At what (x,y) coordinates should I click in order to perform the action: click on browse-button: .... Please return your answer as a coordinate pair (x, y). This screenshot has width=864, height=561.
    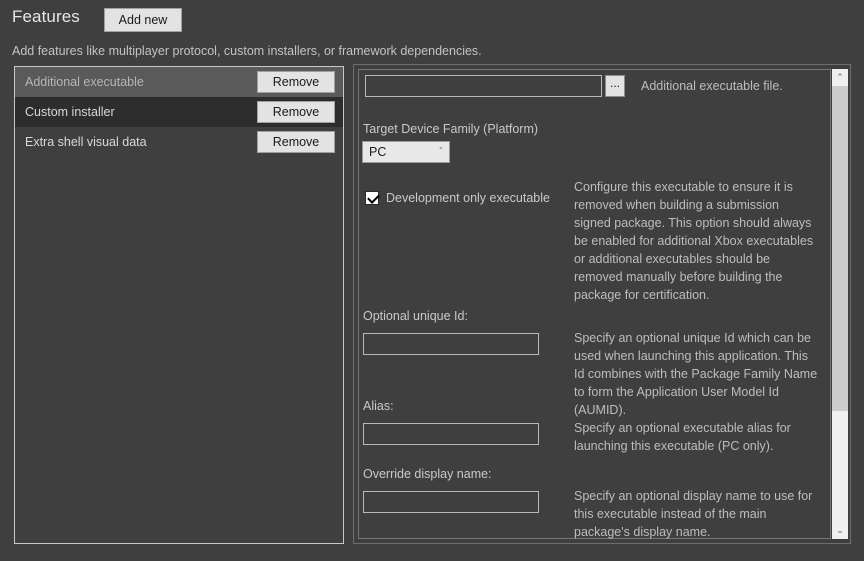
    Looking at the image, I should click on (615, 86).